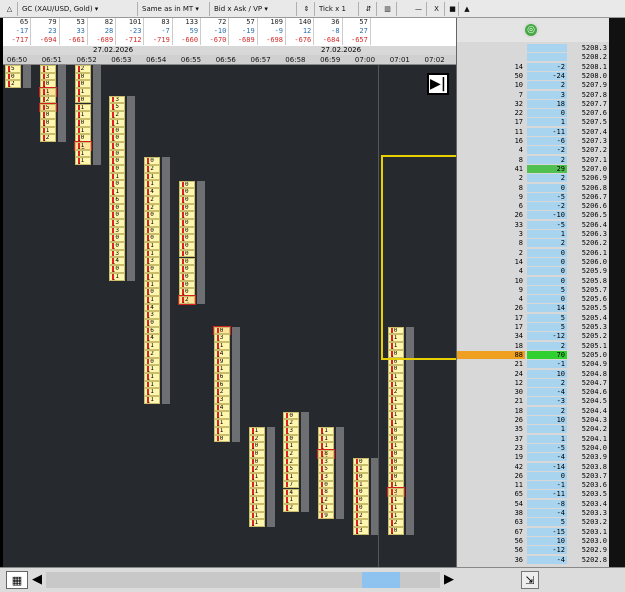  What do you see at coordinates (617, 292) in the screenshot?
I see `vertical-scrollbar` at bounding box center [617, 292].